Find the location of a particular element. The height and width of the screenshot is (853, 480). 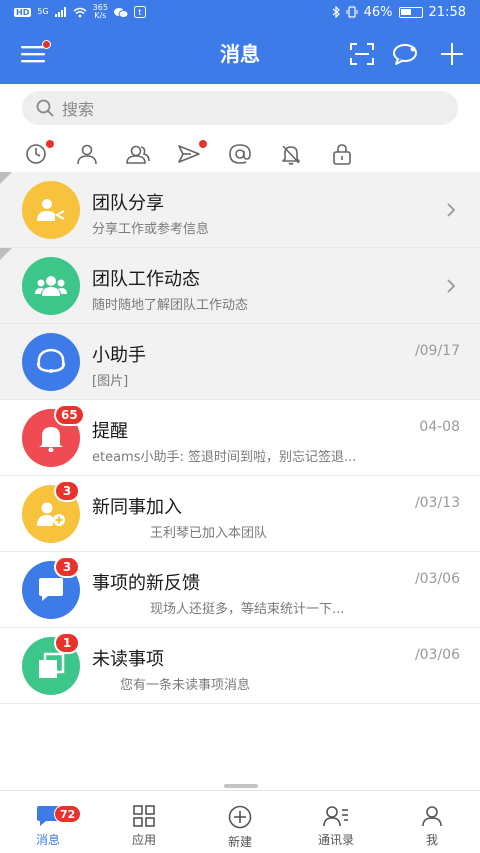

bottom-tab-bar: 72 消息 应用 新建 通讯录 我 is located at coordinates (240, 821).